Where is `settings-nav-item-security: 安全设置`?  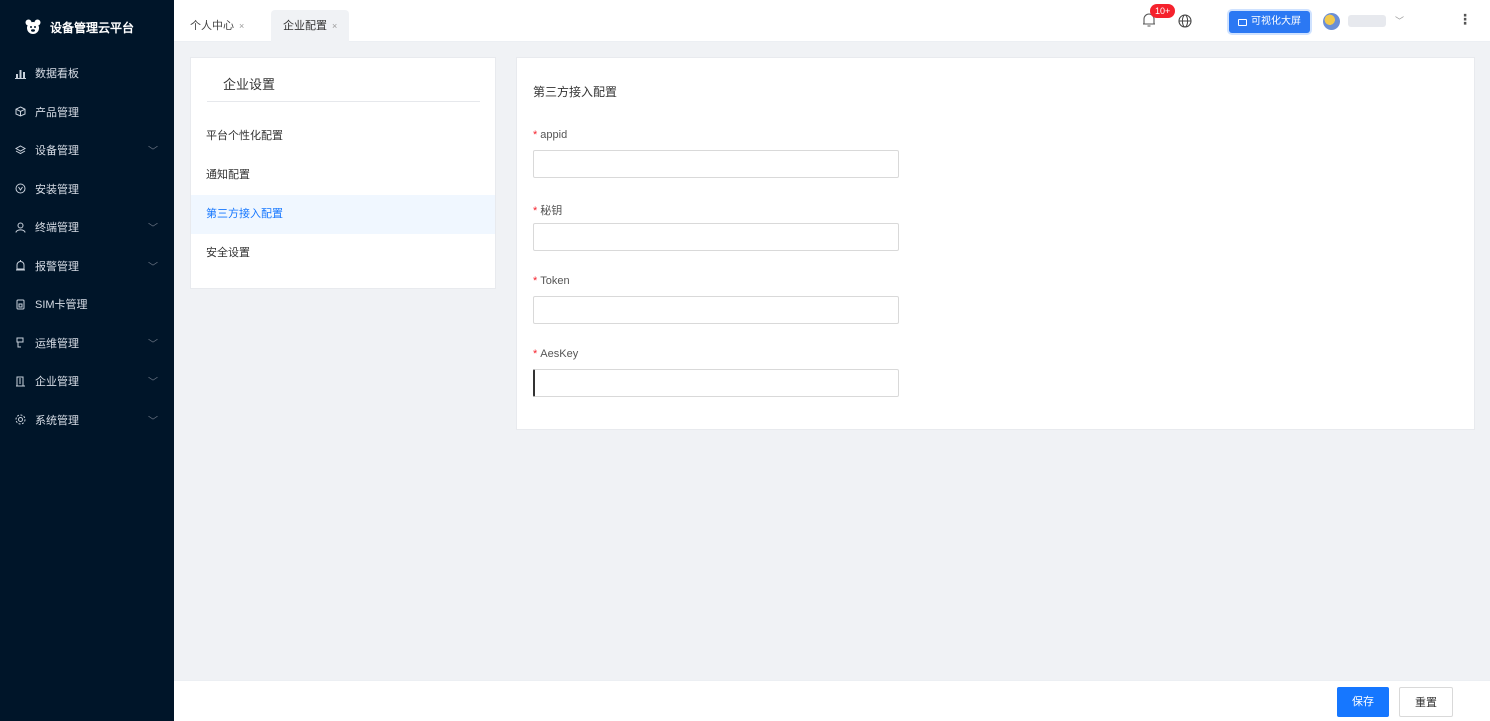 settings-nav-item-security: 安全设置 is located at coordinates (343, 253).